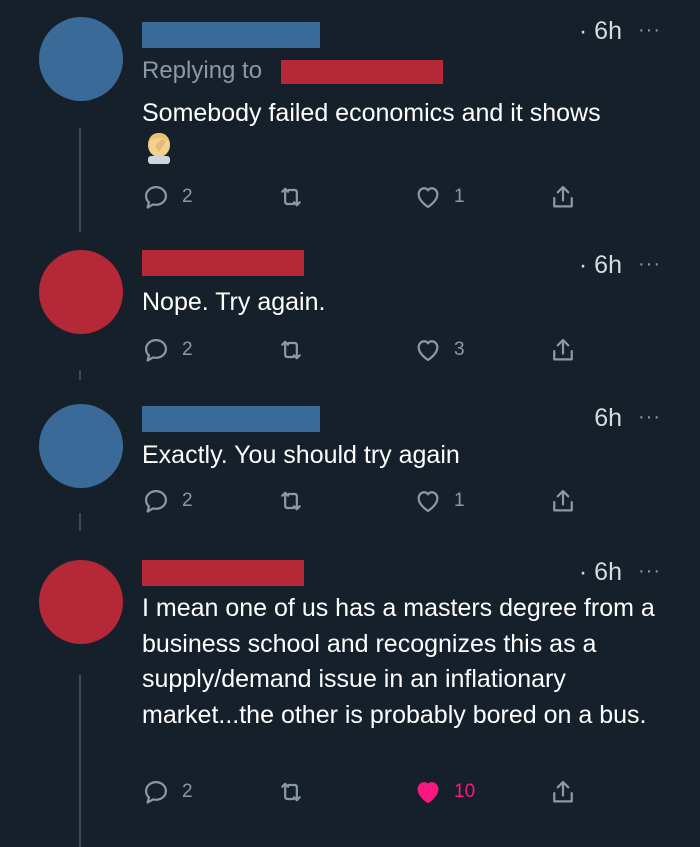 This screenshot has width=700, height=847. What do you see at coordinates (465, 791) in the screenshot?
I see `like-count: 10` at bounding box center [465, 791].